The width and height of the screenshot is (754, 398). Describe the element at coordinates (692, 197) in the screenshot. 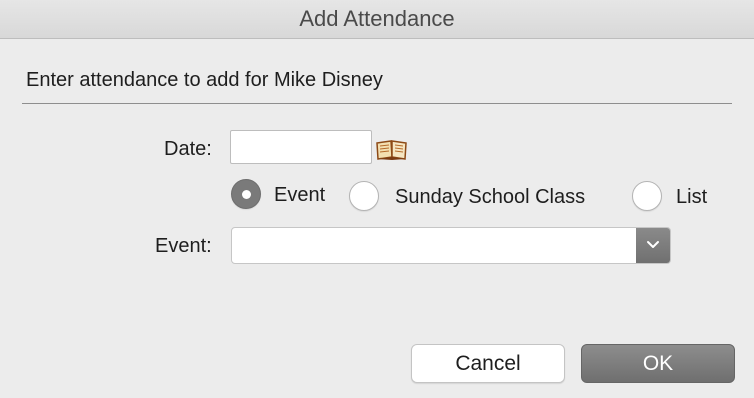

I see `radio-list-label: List` at that location.